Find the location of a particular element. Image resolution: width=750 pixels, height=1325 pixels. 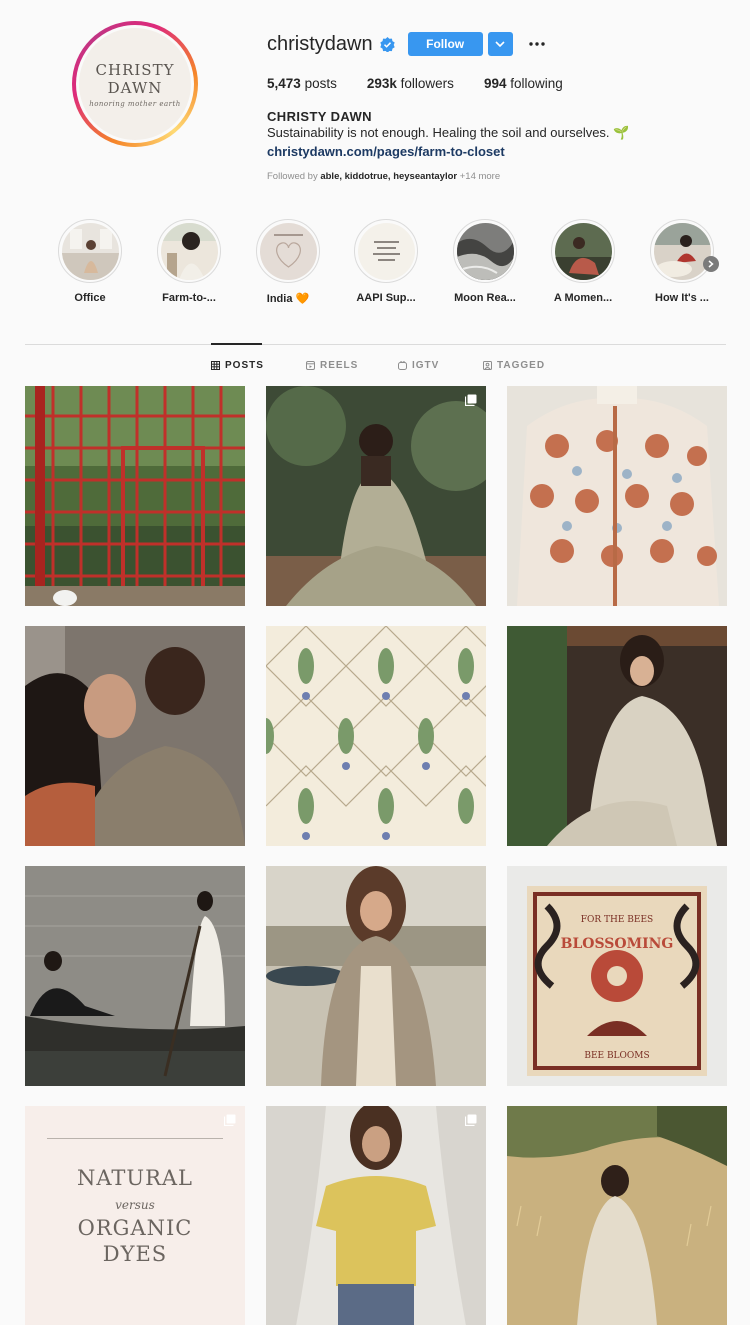

username: christydawn is located at coordinates (320, 43).